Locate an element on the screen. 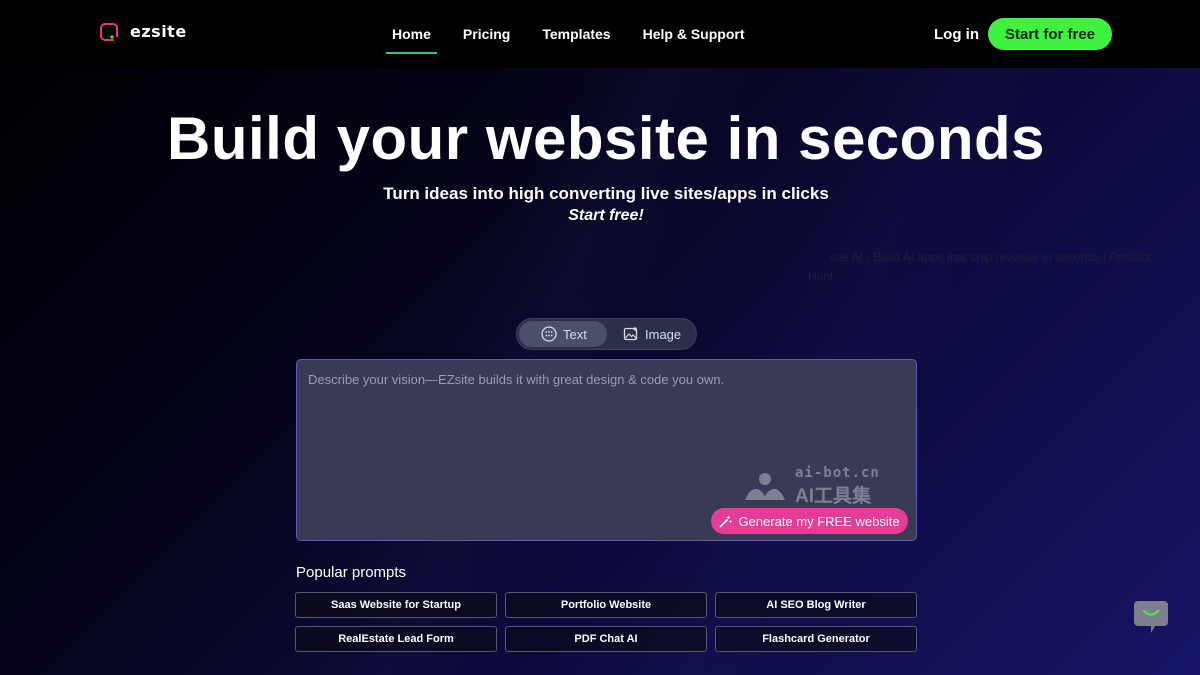 This screenshot has width=1200, height=675. text-mode-label: Text is located at coordinates (575, 334).